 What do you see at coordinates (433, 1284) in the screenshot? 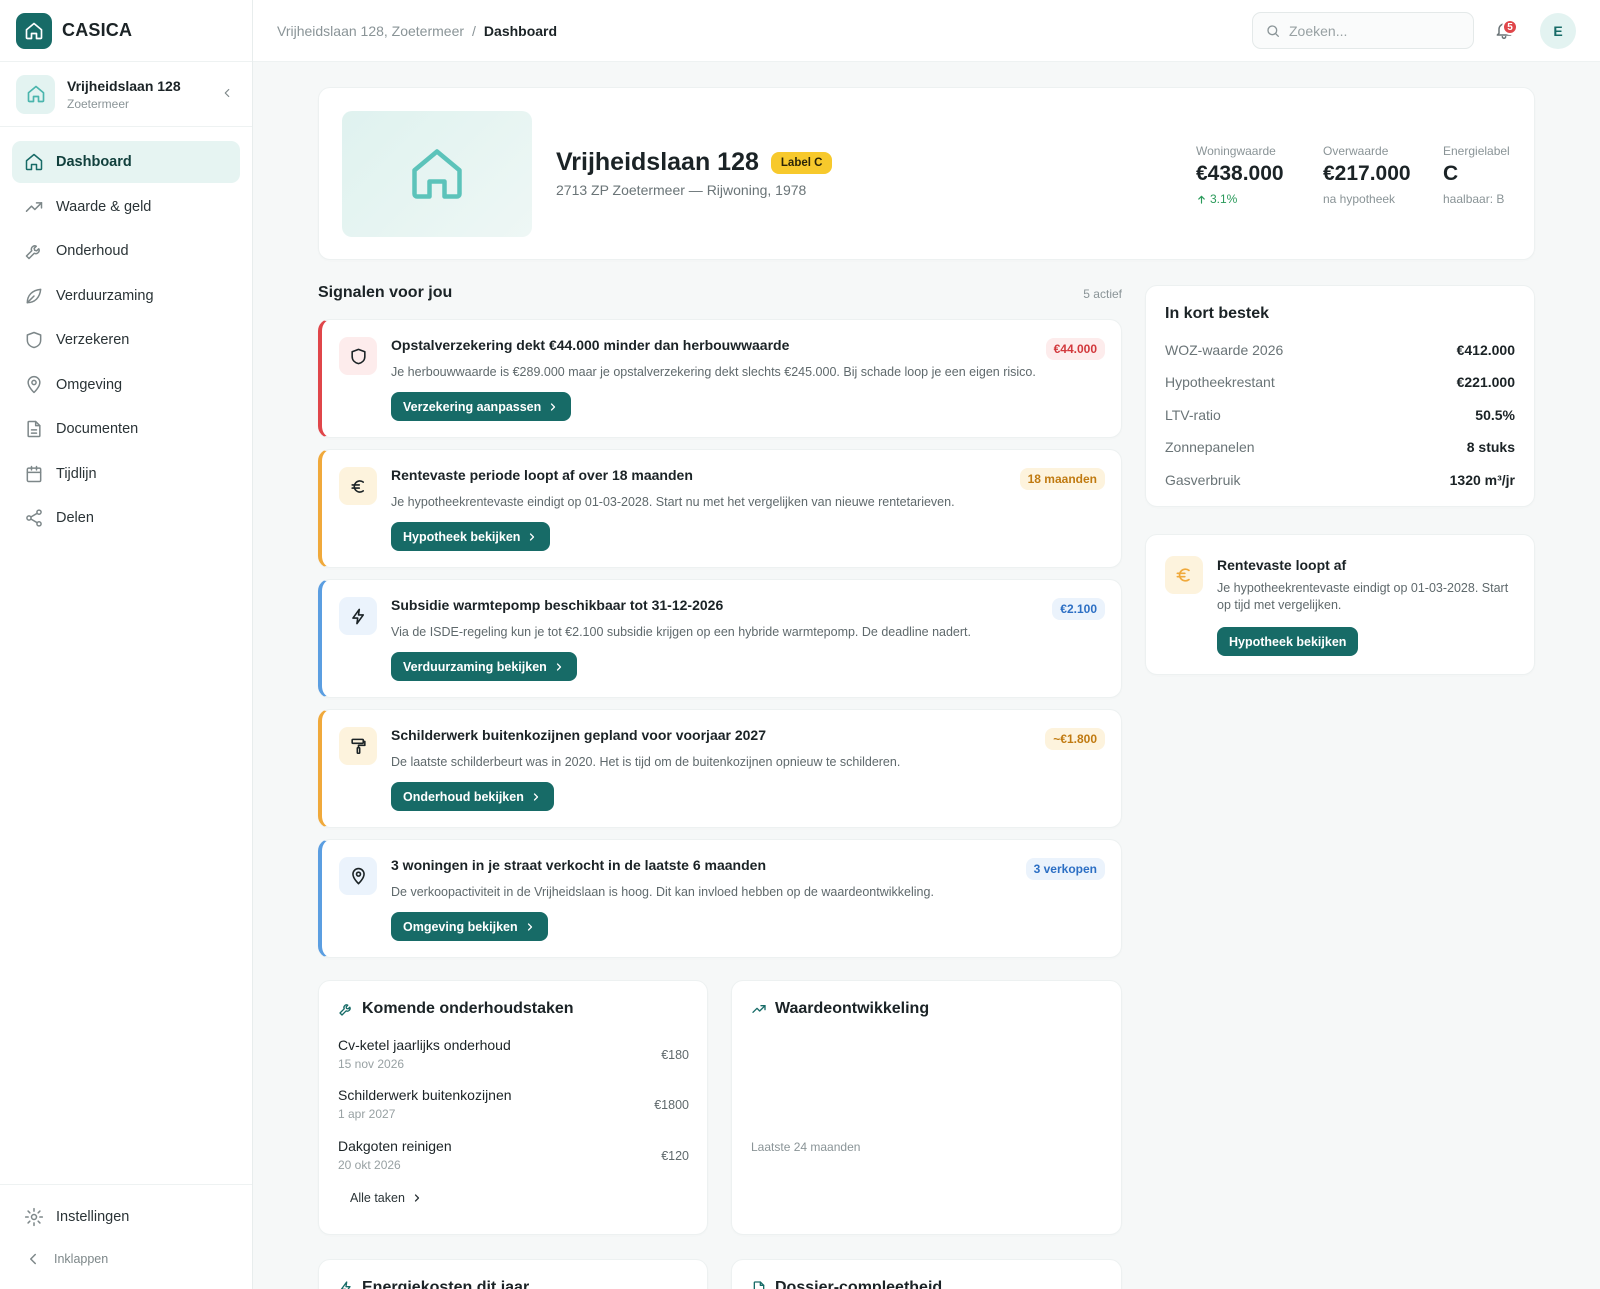
I see `energy-costs-header: Energiekosten dit jaar` at bounding box center [433, 1284].